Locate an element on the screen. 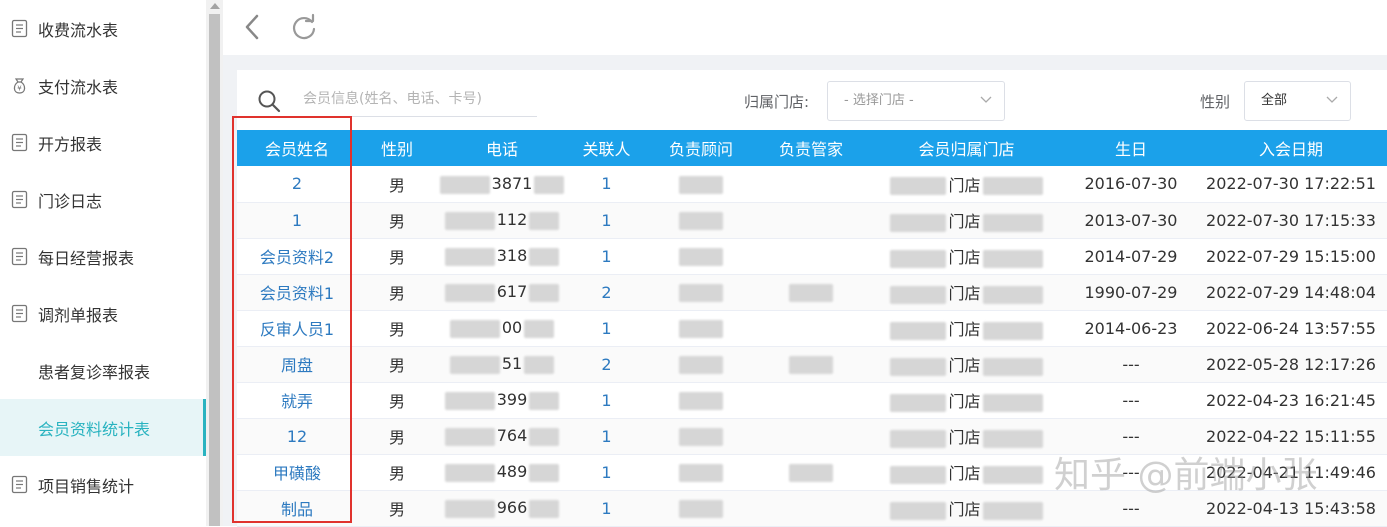 Image resolution: width=1387 pixels, height=527 pixels. member-name-cell-value: 会员资料2 is located at coordinates (297, 257).